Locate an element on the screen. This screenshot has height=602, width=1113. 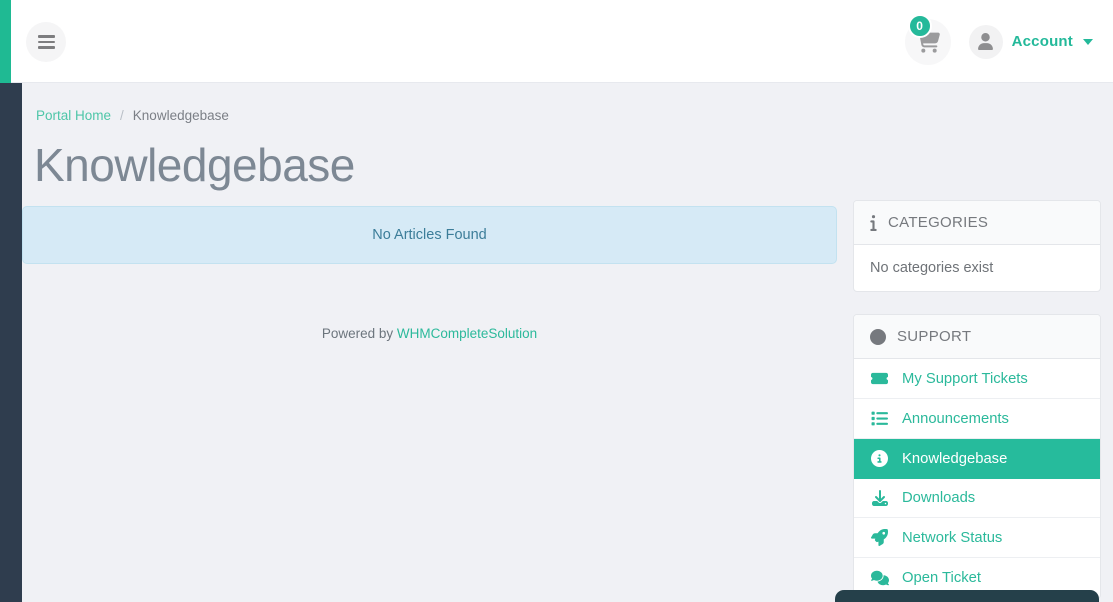
breadcrumb-item-portal-home: Portal Home is located at coordinates (73, 115).